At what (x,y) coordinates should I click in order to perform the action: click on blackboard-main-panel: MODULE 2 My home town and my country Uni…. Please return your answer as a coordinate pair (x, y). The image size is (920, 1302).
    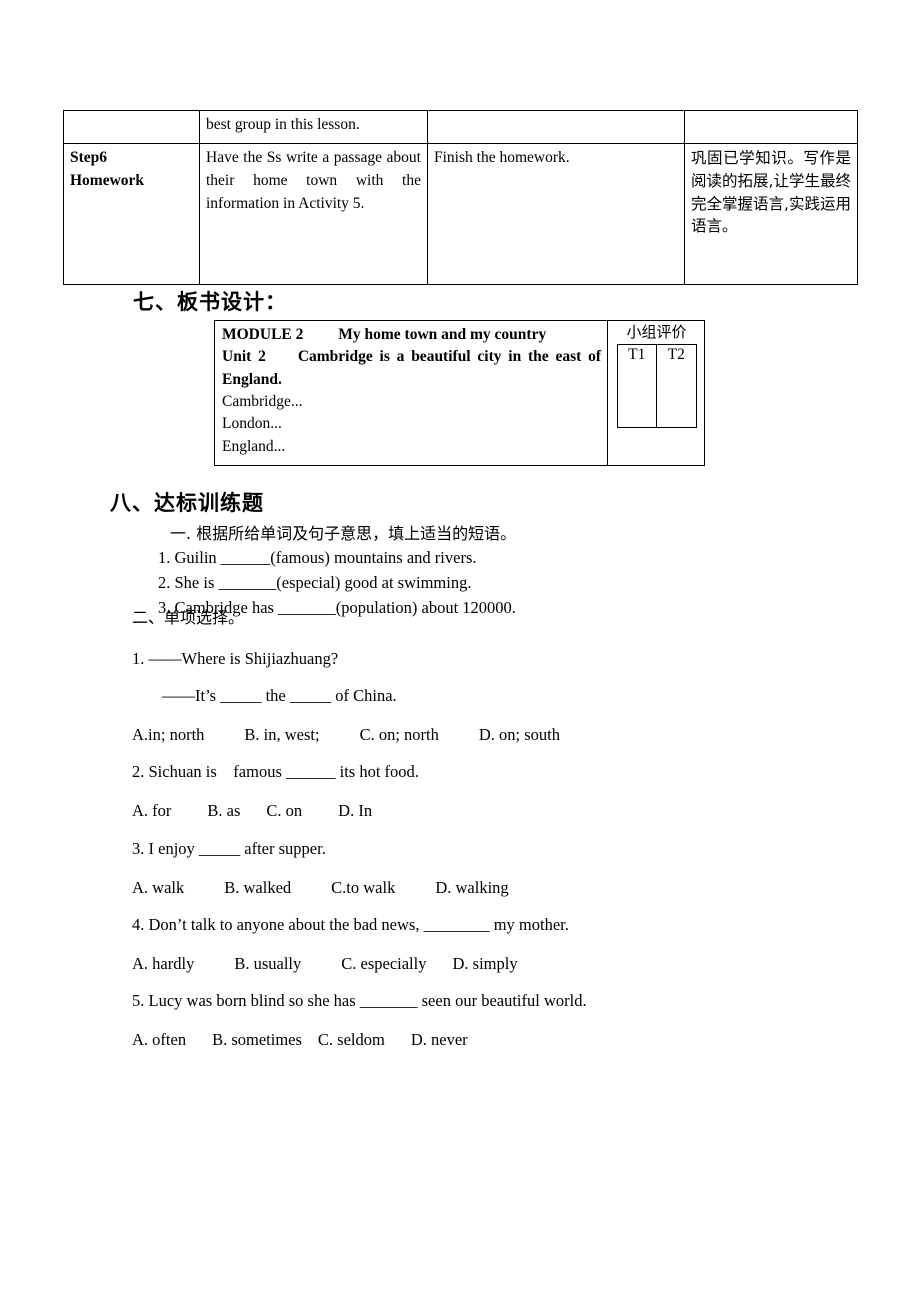
    Looking at the image, I should click on (411, 393).